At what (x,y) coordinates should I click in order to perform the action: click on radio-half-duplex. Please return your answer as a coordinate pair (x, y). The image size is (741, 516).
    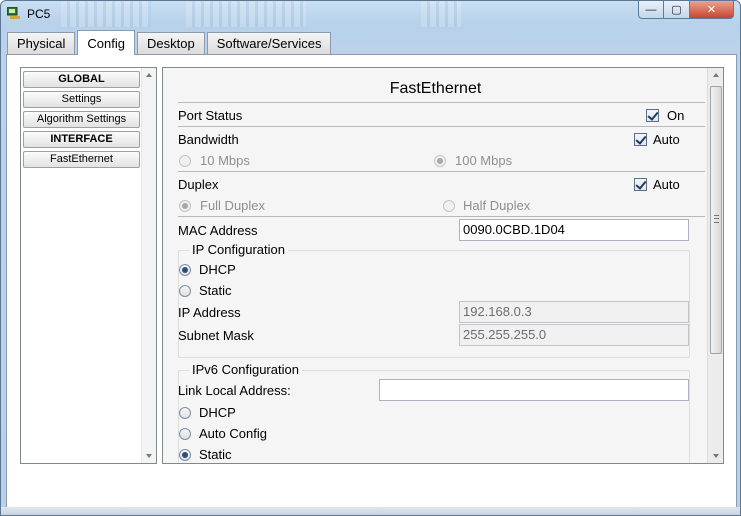
    Looking at the image, I should click on (449, 206).